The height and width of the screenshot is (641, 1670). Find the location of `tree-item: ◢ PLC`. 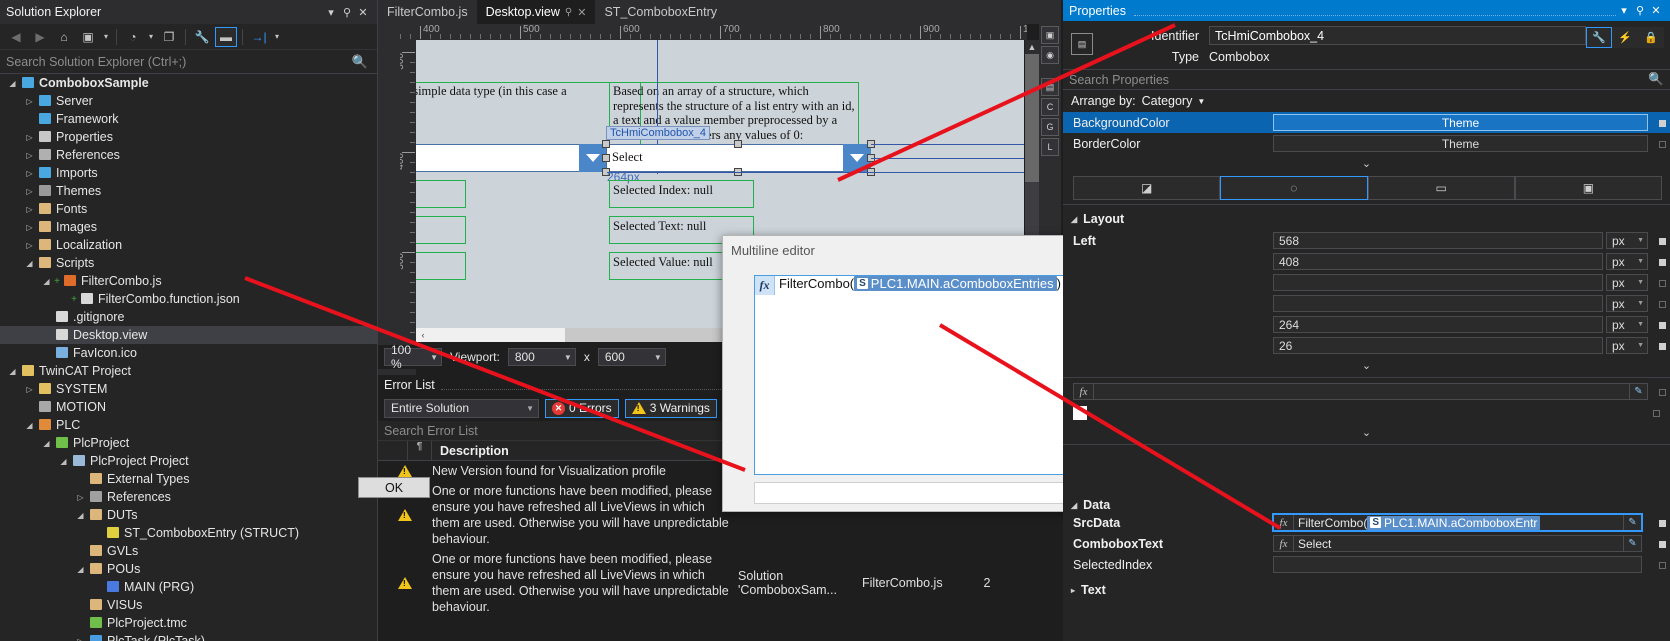

tree-item: ◢ PLC is located at coordinates (188, 425).